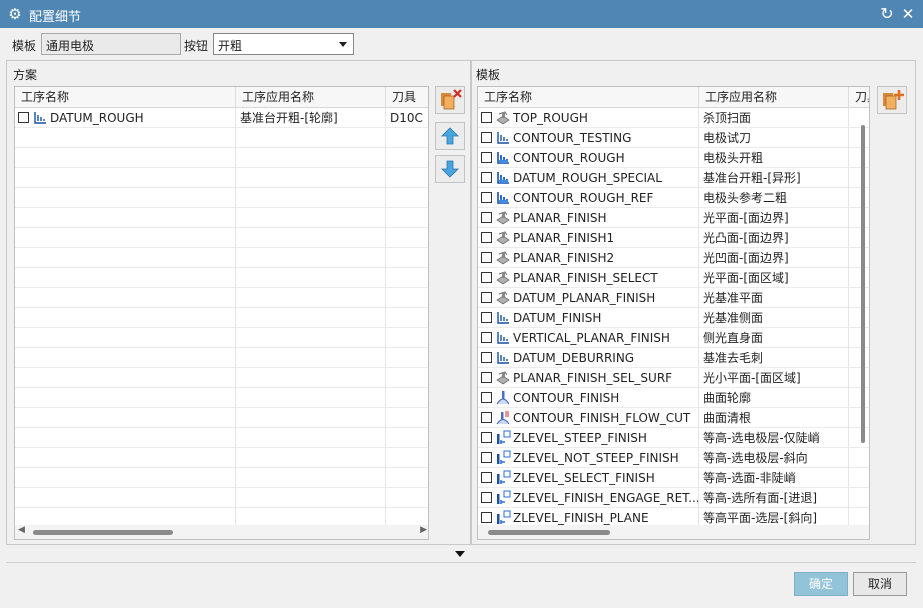 The image size is (923, 608). Describe the element at coordinates (673, 478) in the screenshot. I see `table-row: ZLEVEL_SELECT_FINISH 等高-选面-非陡峭` at that location.